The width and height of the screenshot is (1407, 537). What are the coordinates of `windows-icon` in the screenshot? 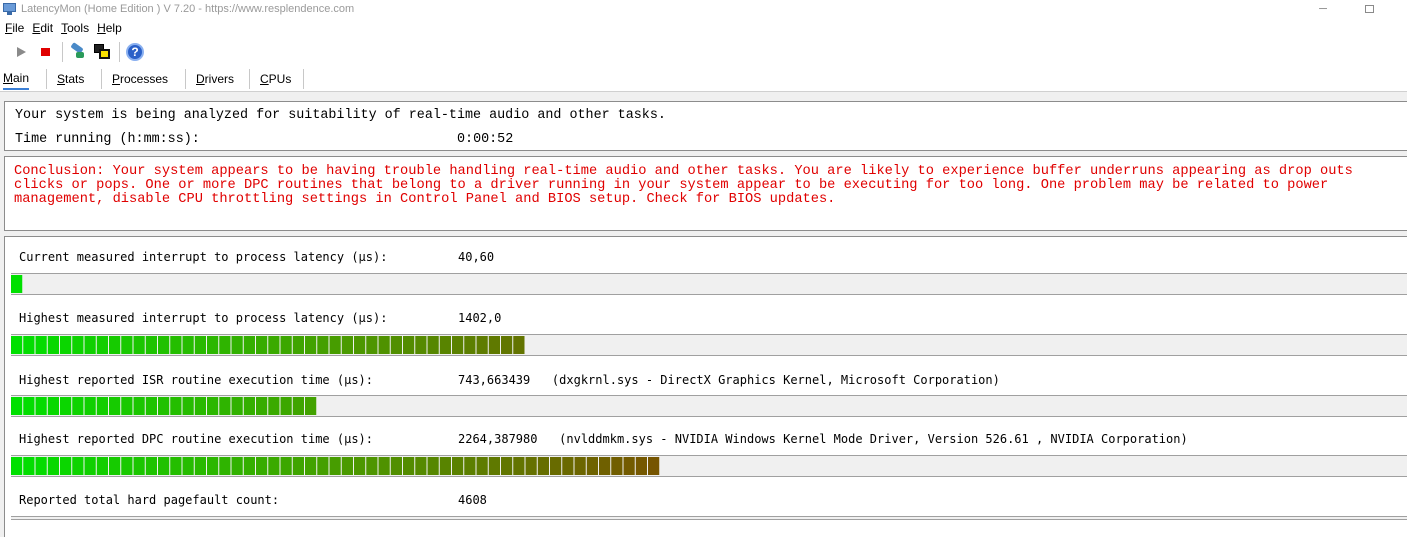 It's located at (102, 52).